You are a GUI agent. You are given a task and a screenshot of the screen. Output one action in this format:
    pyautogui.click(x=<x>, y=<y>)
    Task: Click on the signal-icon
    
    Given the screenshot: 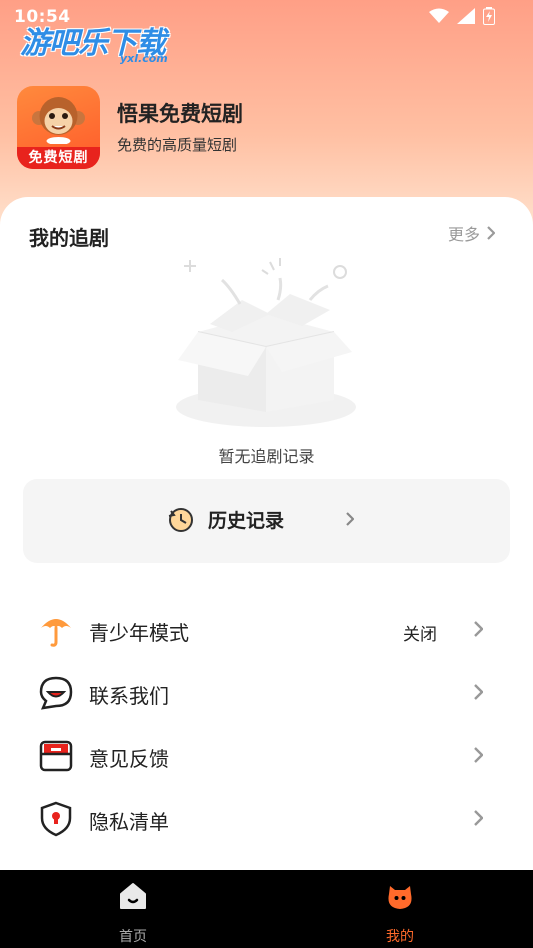 What is the action you would take?
    pyautogui.click(x=466, y=16)
    